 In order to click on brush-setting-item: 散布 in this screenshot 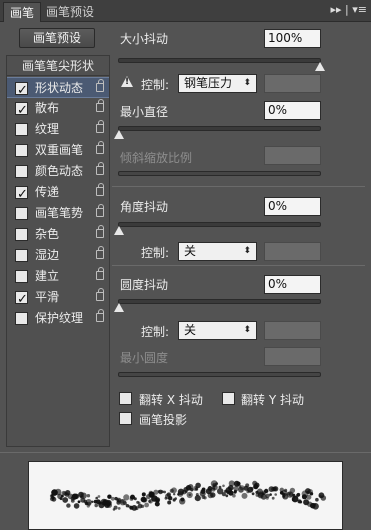, I will do `click(58, 109)`.